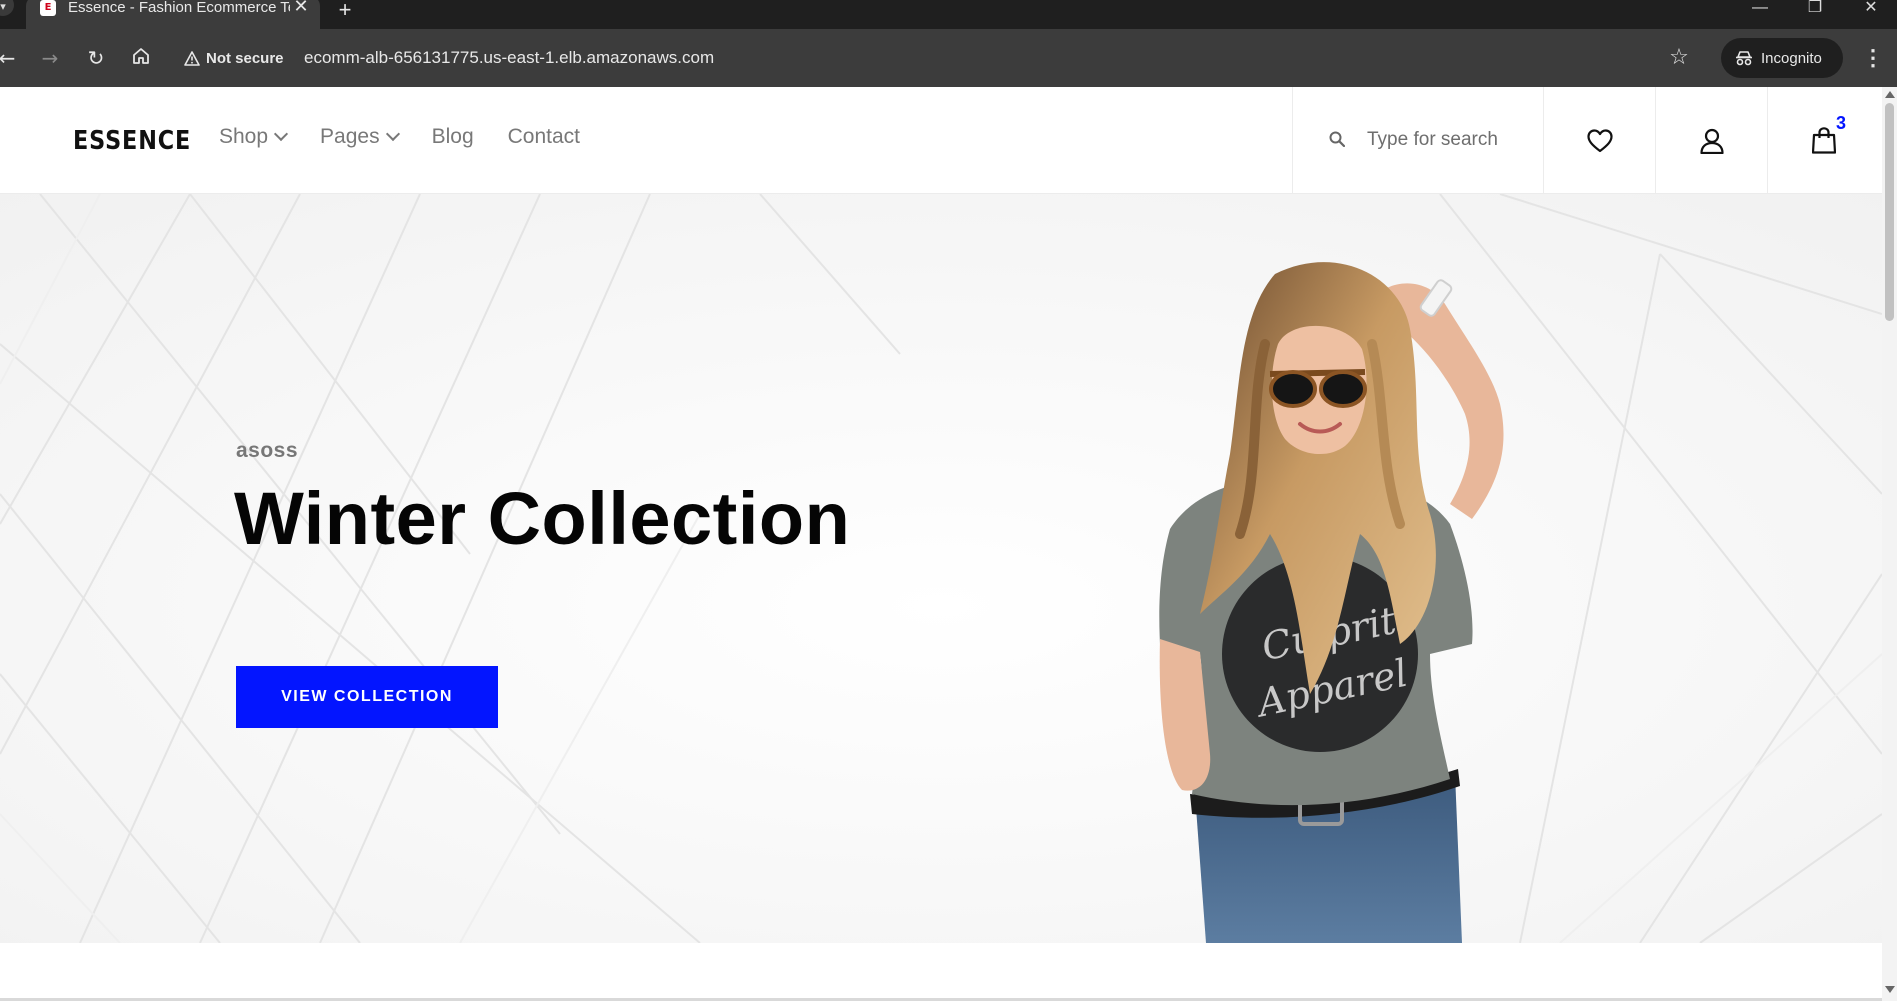 The width and height of the screenshot is (1897, 1001). I want to click on page-below-hero, so click(941, 972).